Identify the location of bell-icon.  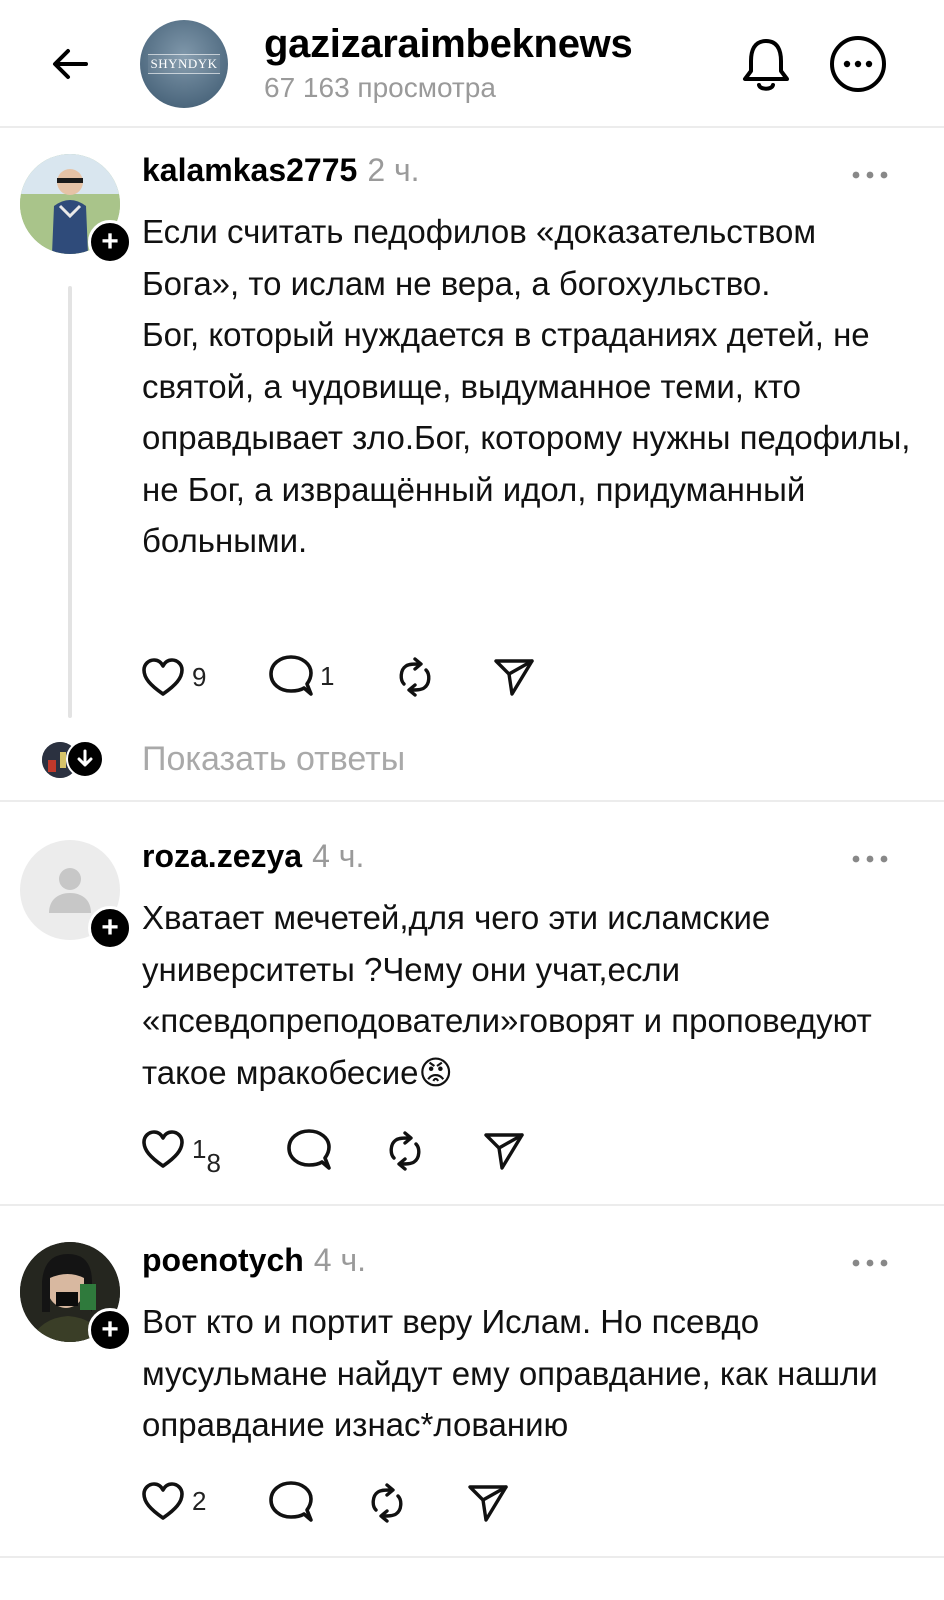
(766, 65).